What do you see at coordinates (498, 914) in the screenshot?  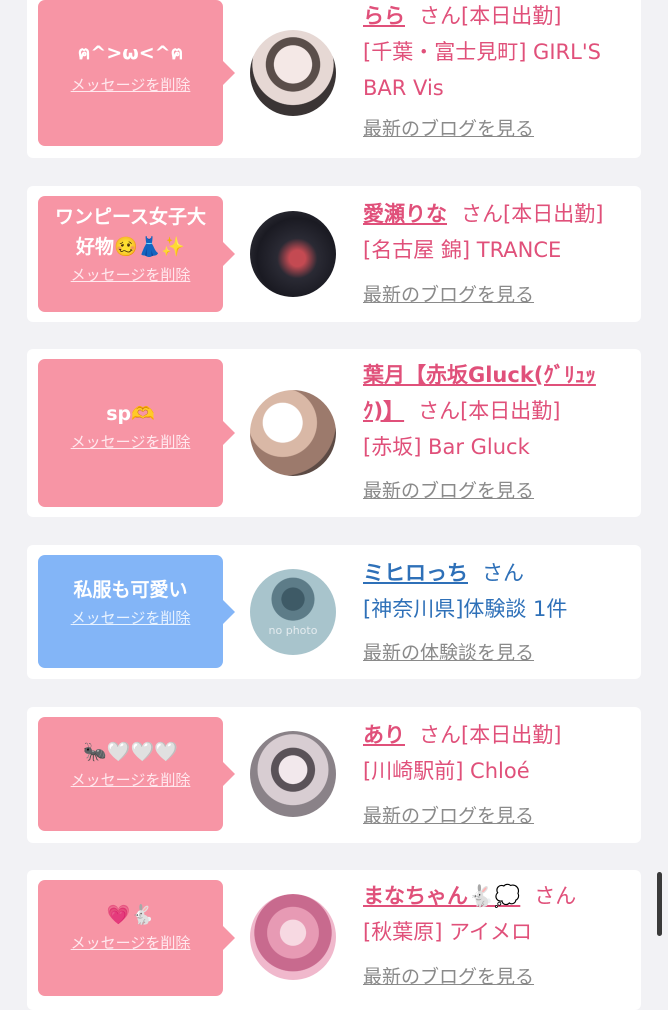 I see `profile-info: まなちゃん🐇💭 さん [秋葉原] アイメロ` at bounding box center [498, 914].